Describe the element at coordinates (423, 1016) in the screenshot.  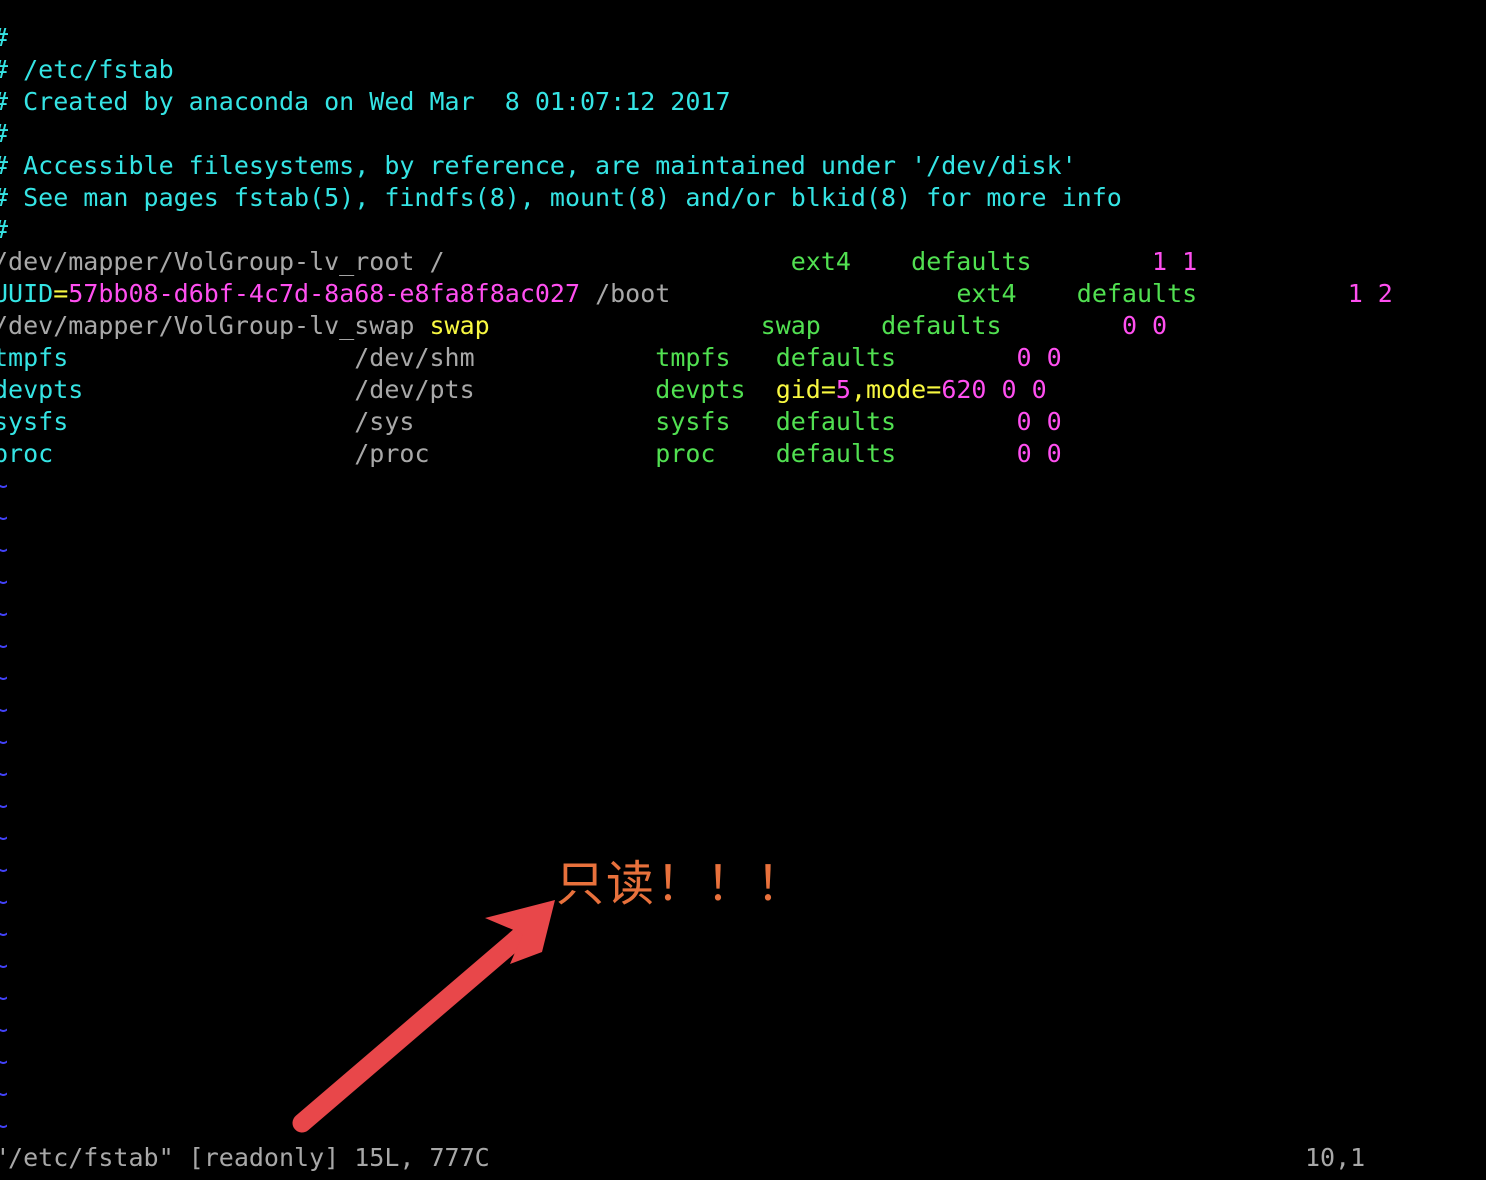
I see `annotation-arrow-icon` at that location.